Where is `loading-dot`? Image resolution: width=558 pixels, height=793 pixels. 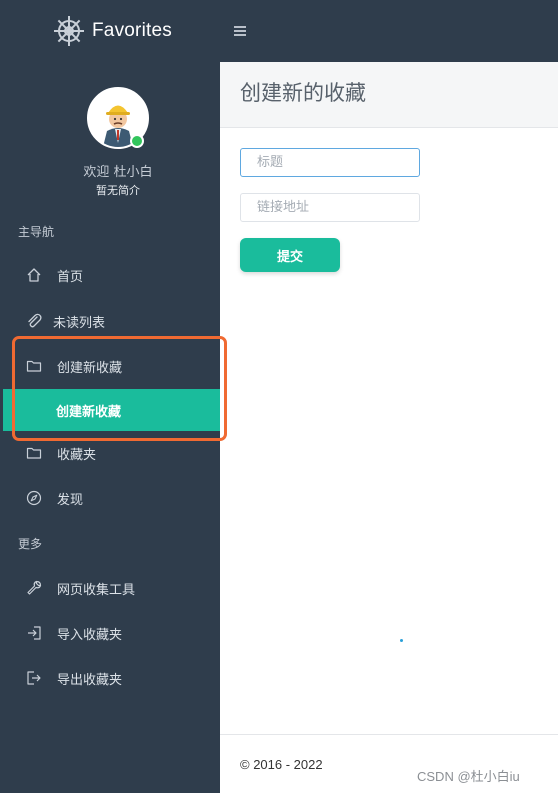
loading-dot is located at coordinates (401, 640).